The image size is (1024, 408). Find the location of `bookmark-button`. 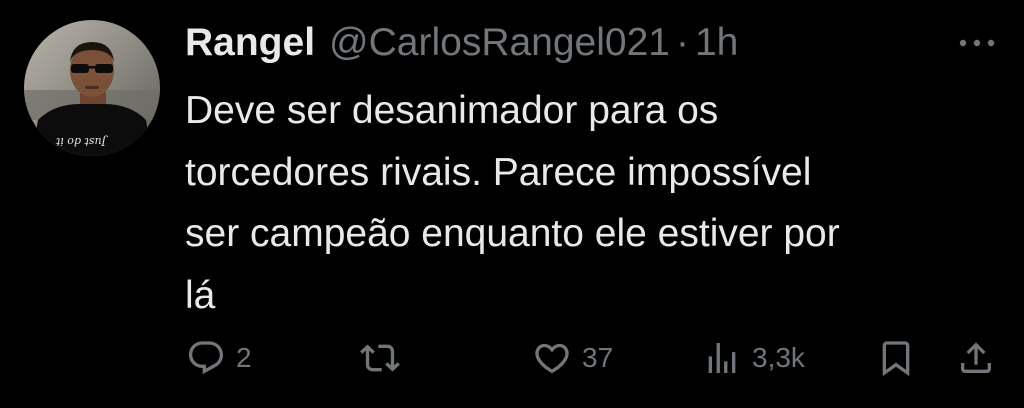

bookmark-button is located at coordinates (896, 358).